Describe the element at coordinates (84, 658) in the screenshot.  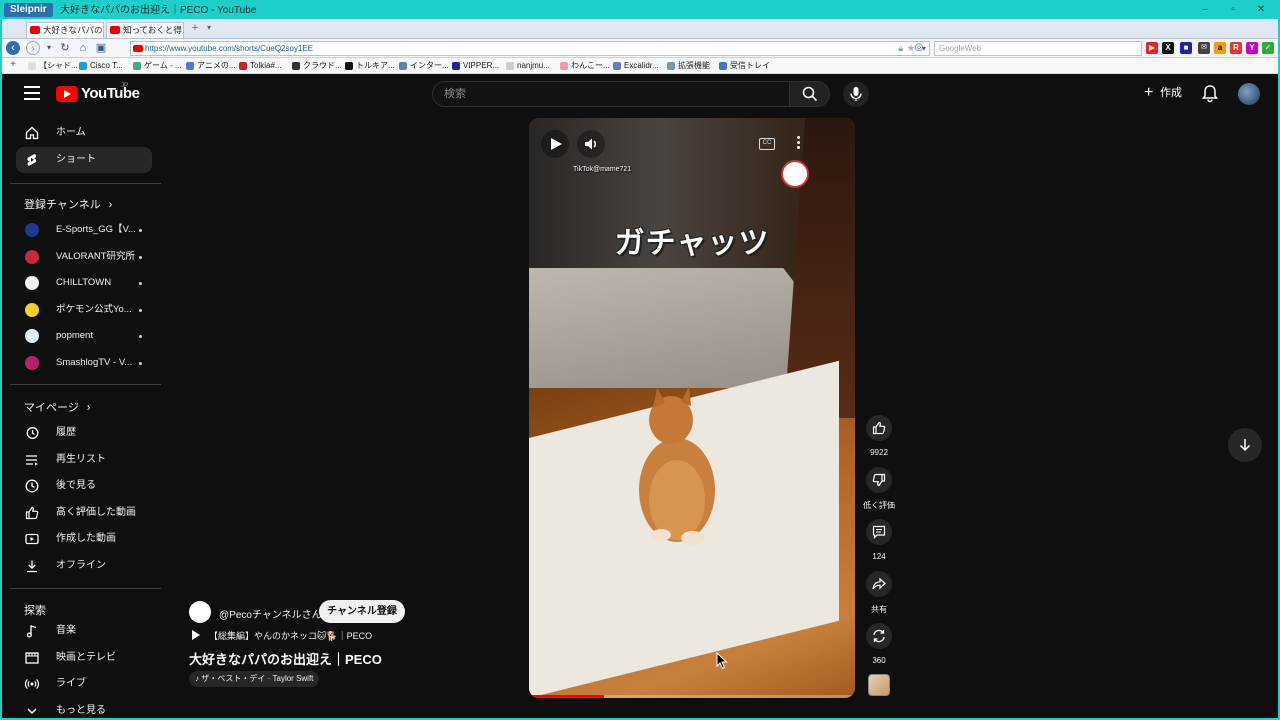
I see `sidebar-item-movies: 映画とテレビ` at that location.